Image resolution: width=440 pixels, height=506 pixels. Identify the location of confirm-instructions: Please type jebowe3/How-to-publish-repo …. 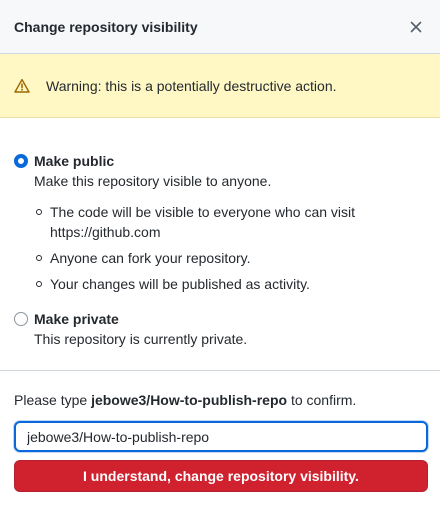
(220, 400).